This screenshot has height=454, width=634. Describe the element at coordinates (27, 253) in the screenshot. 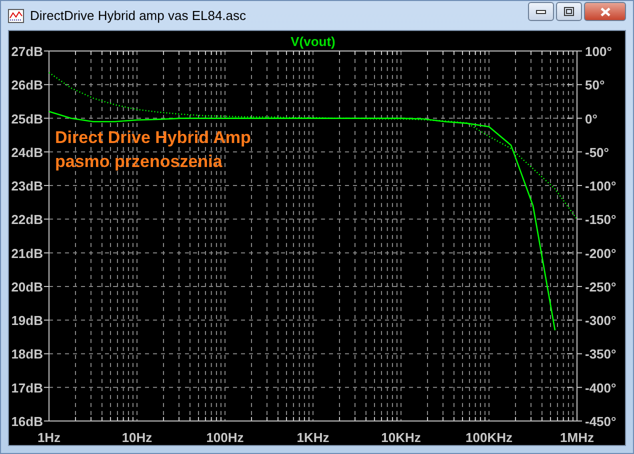

I see `y-axis-label: 21dB` at that location.